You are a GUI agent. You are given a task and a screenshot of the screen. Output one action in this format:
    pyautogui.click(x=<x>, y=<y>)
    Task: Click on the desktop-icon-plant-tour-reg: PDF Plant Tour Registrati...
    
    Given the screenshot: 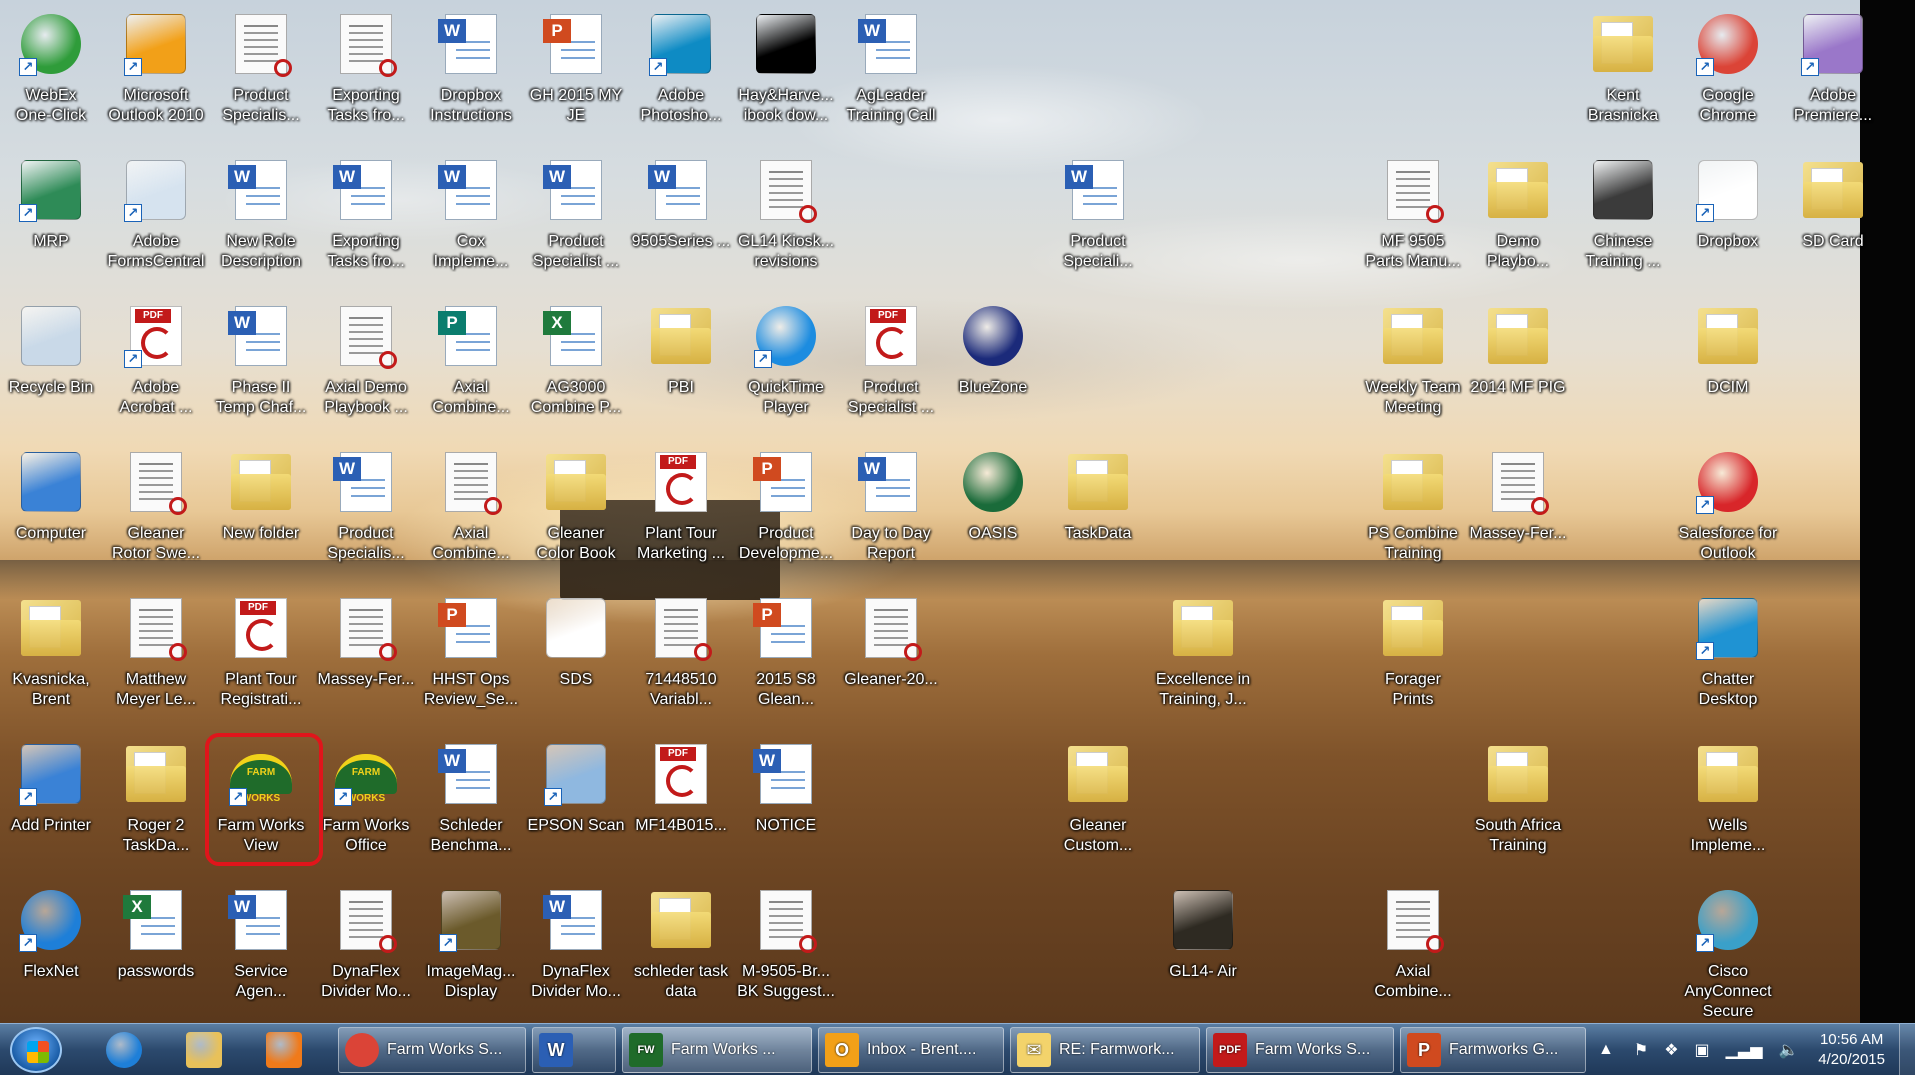 What is the action you would take?
    pyautogui.click(x=261, y=663)
    